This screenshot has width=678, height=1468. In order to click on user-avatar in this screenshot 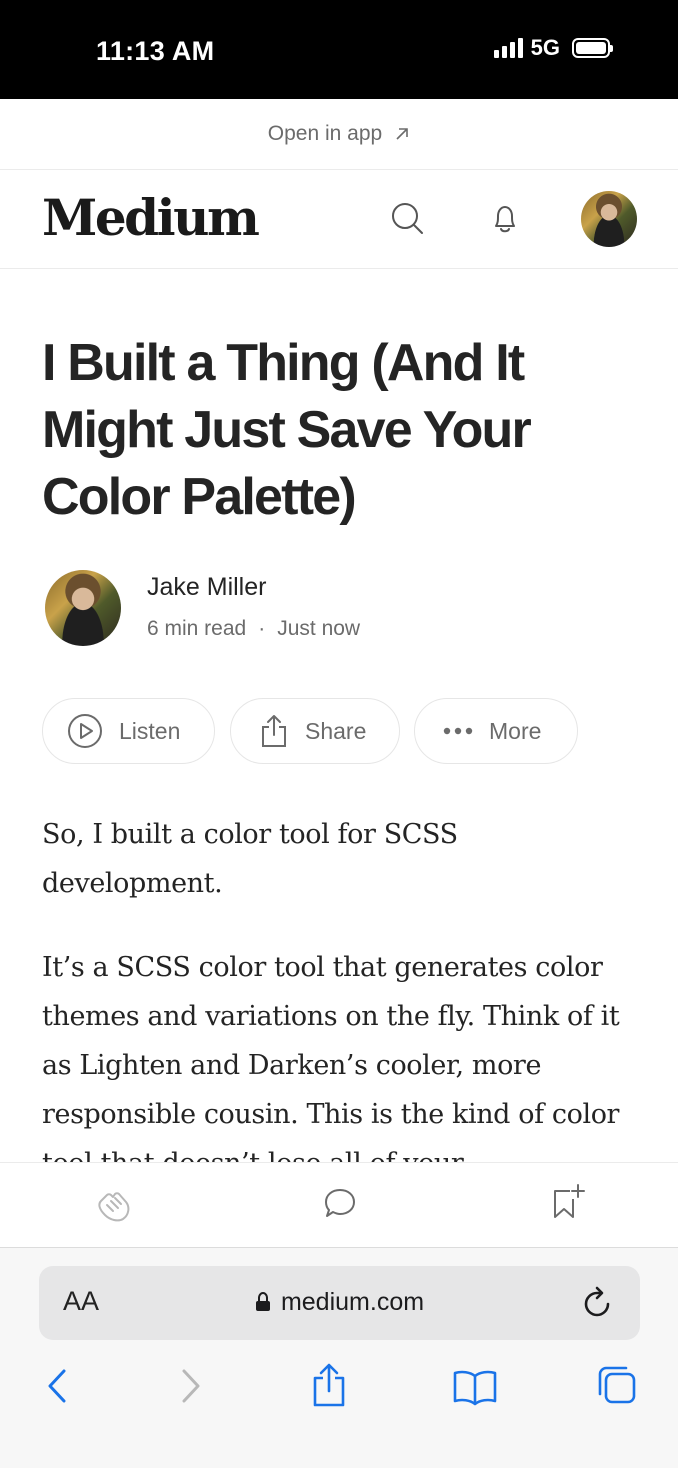, I will do `click(609, 219)`.